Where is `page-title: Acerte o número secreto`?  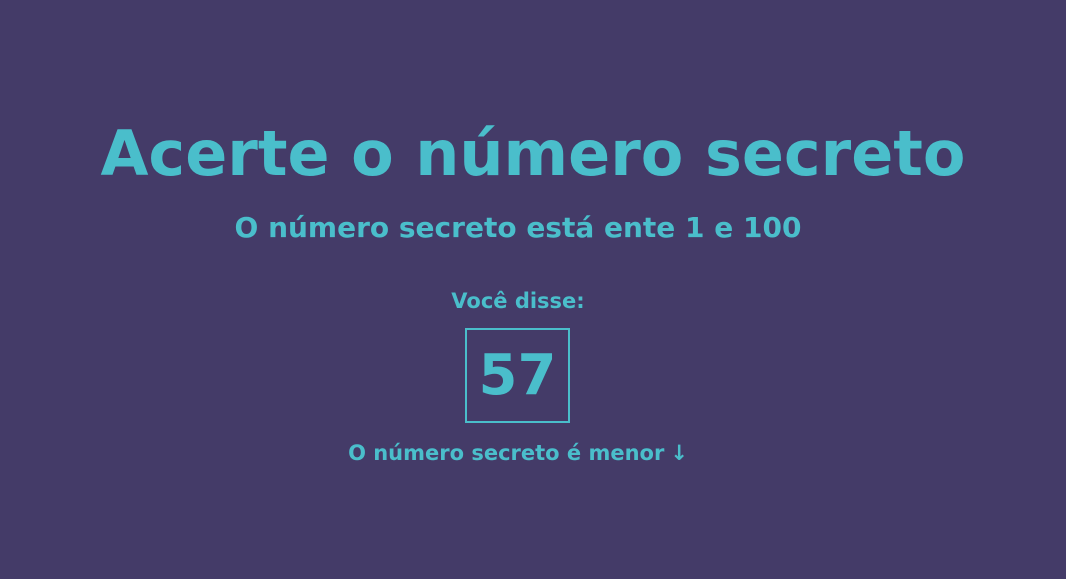 page-title: Acerte o número secreto is located at coordinates (533, 153).